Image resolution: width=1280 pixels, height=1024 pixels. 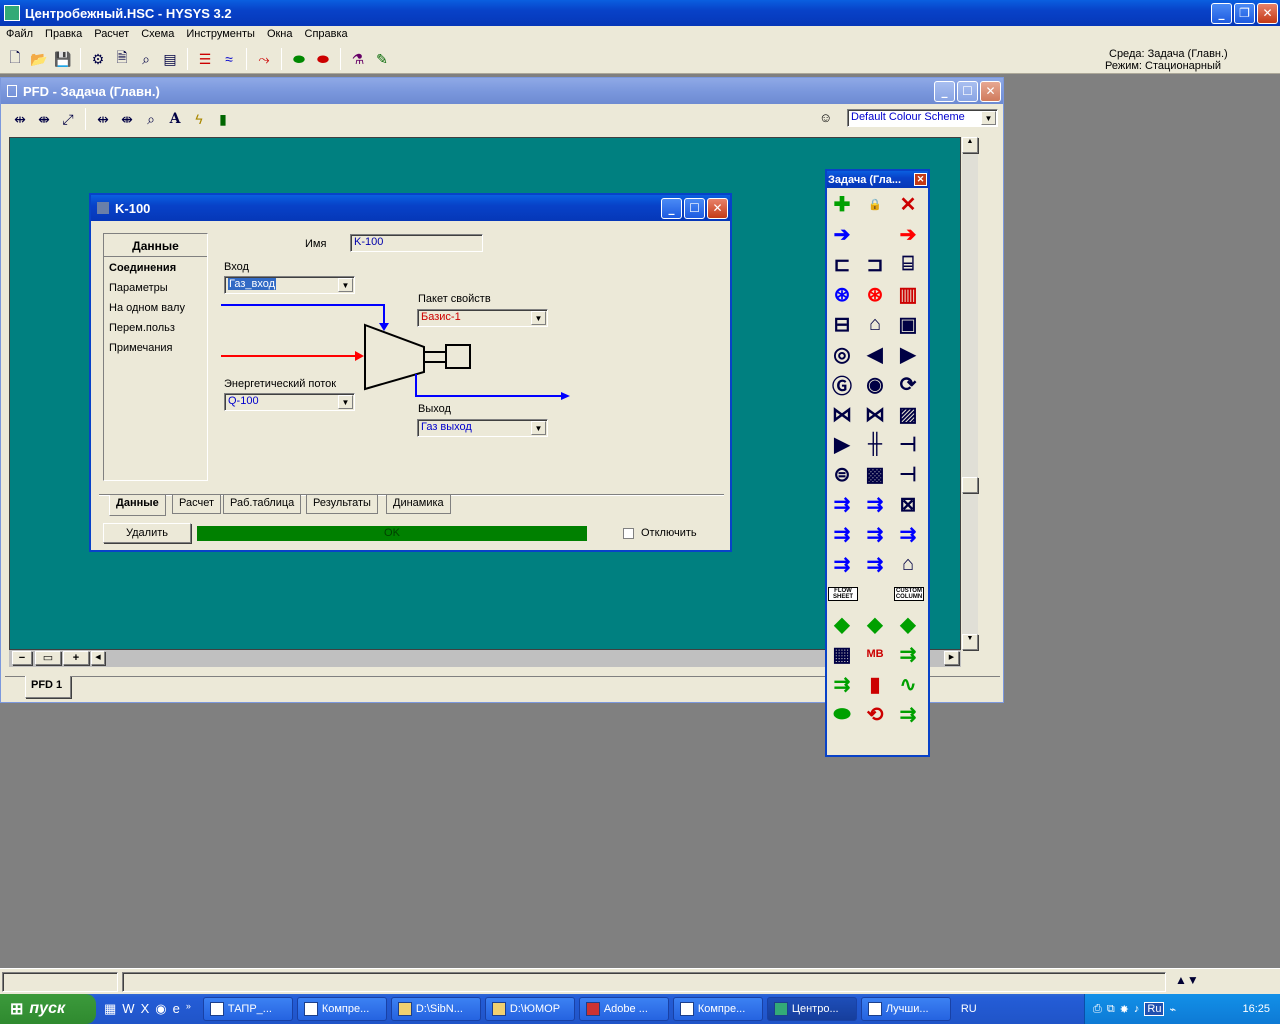 What do you see at coordinates (20, 119) in the screenshot?
I see `zoom-fit-icon: ⇹` at bounding box center [20, 119].